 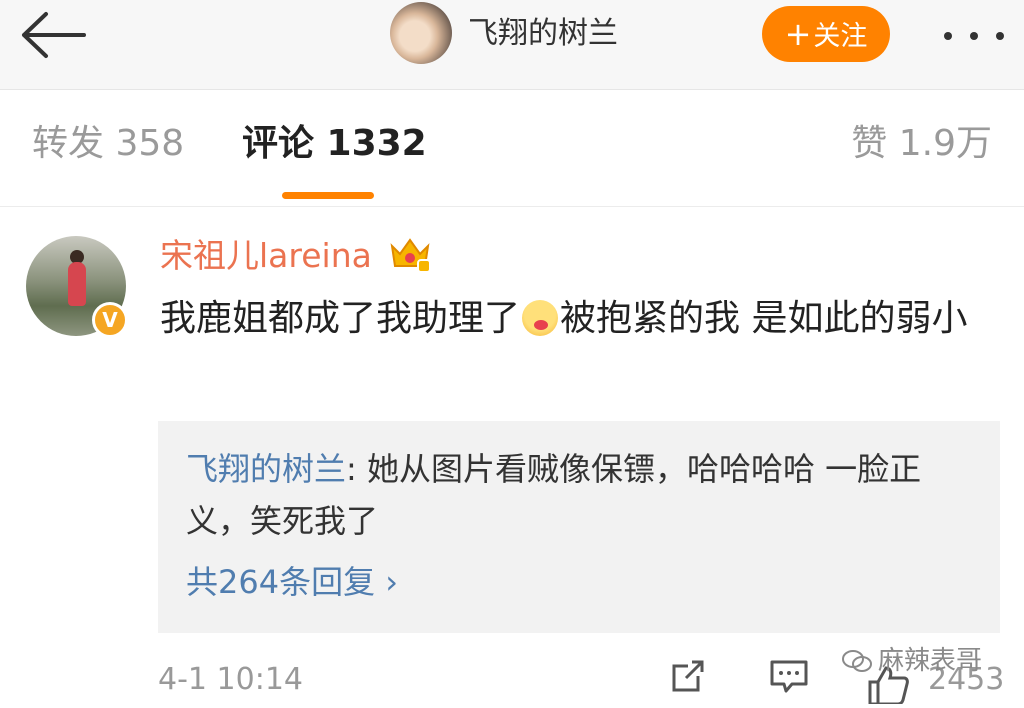 I want to click on active-tab-indicator, so click(x=328, y=195).